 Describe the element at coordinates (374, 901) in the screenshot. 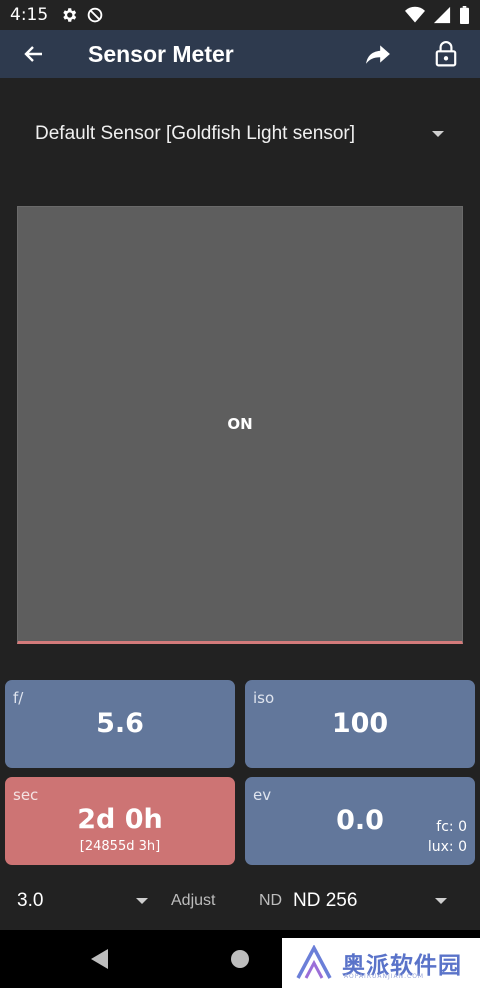

I see `nd-select: ND 256` at that location.